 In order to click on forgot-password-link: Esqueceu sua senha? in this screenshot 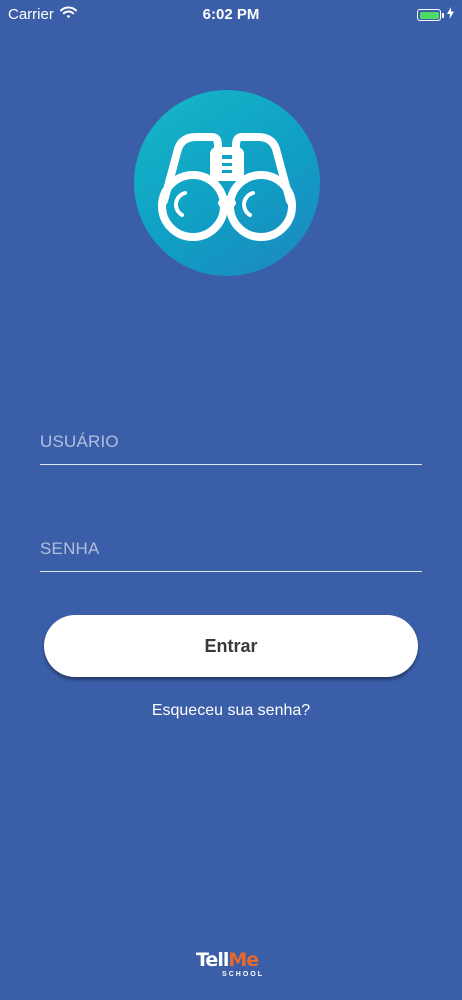, I will do `click(231, 711)`.